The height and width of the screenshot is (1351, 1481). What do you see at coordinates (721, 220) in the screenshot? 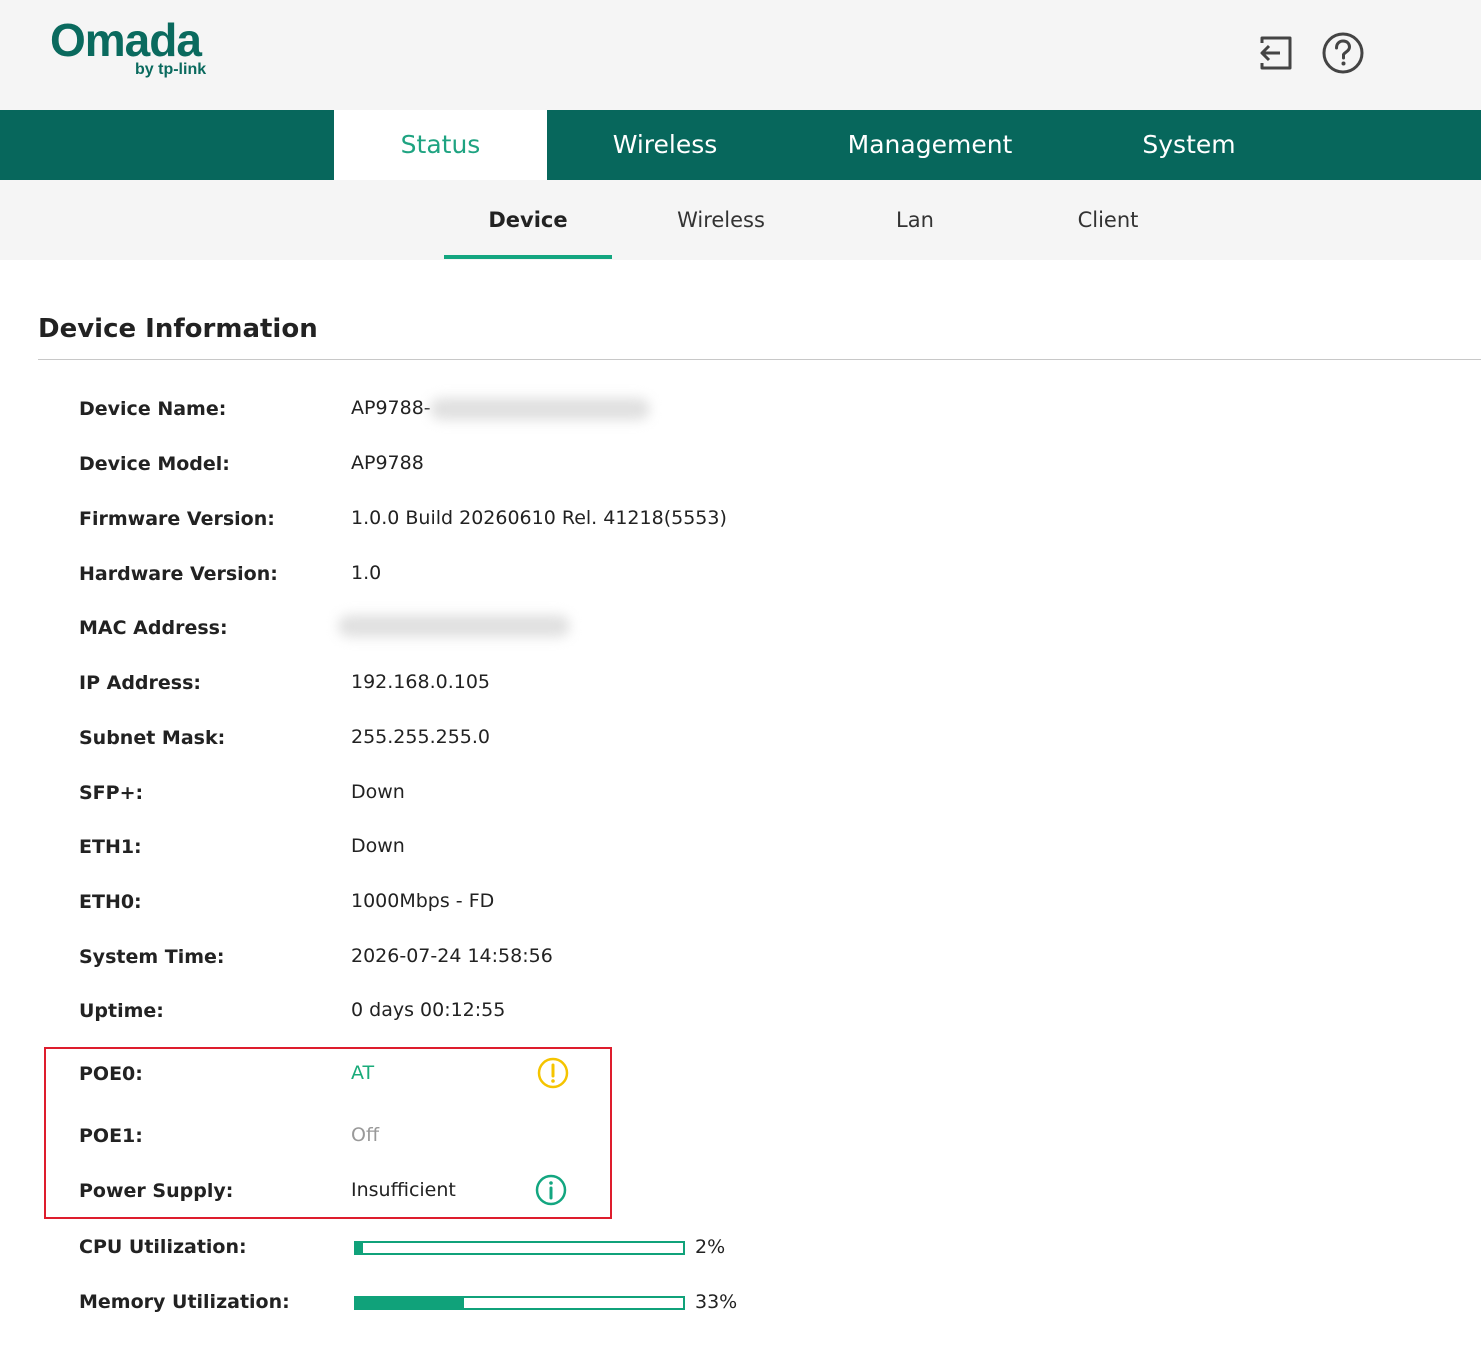
I see `subtab-wireless: Wireless` at bounding box center [721, 220].